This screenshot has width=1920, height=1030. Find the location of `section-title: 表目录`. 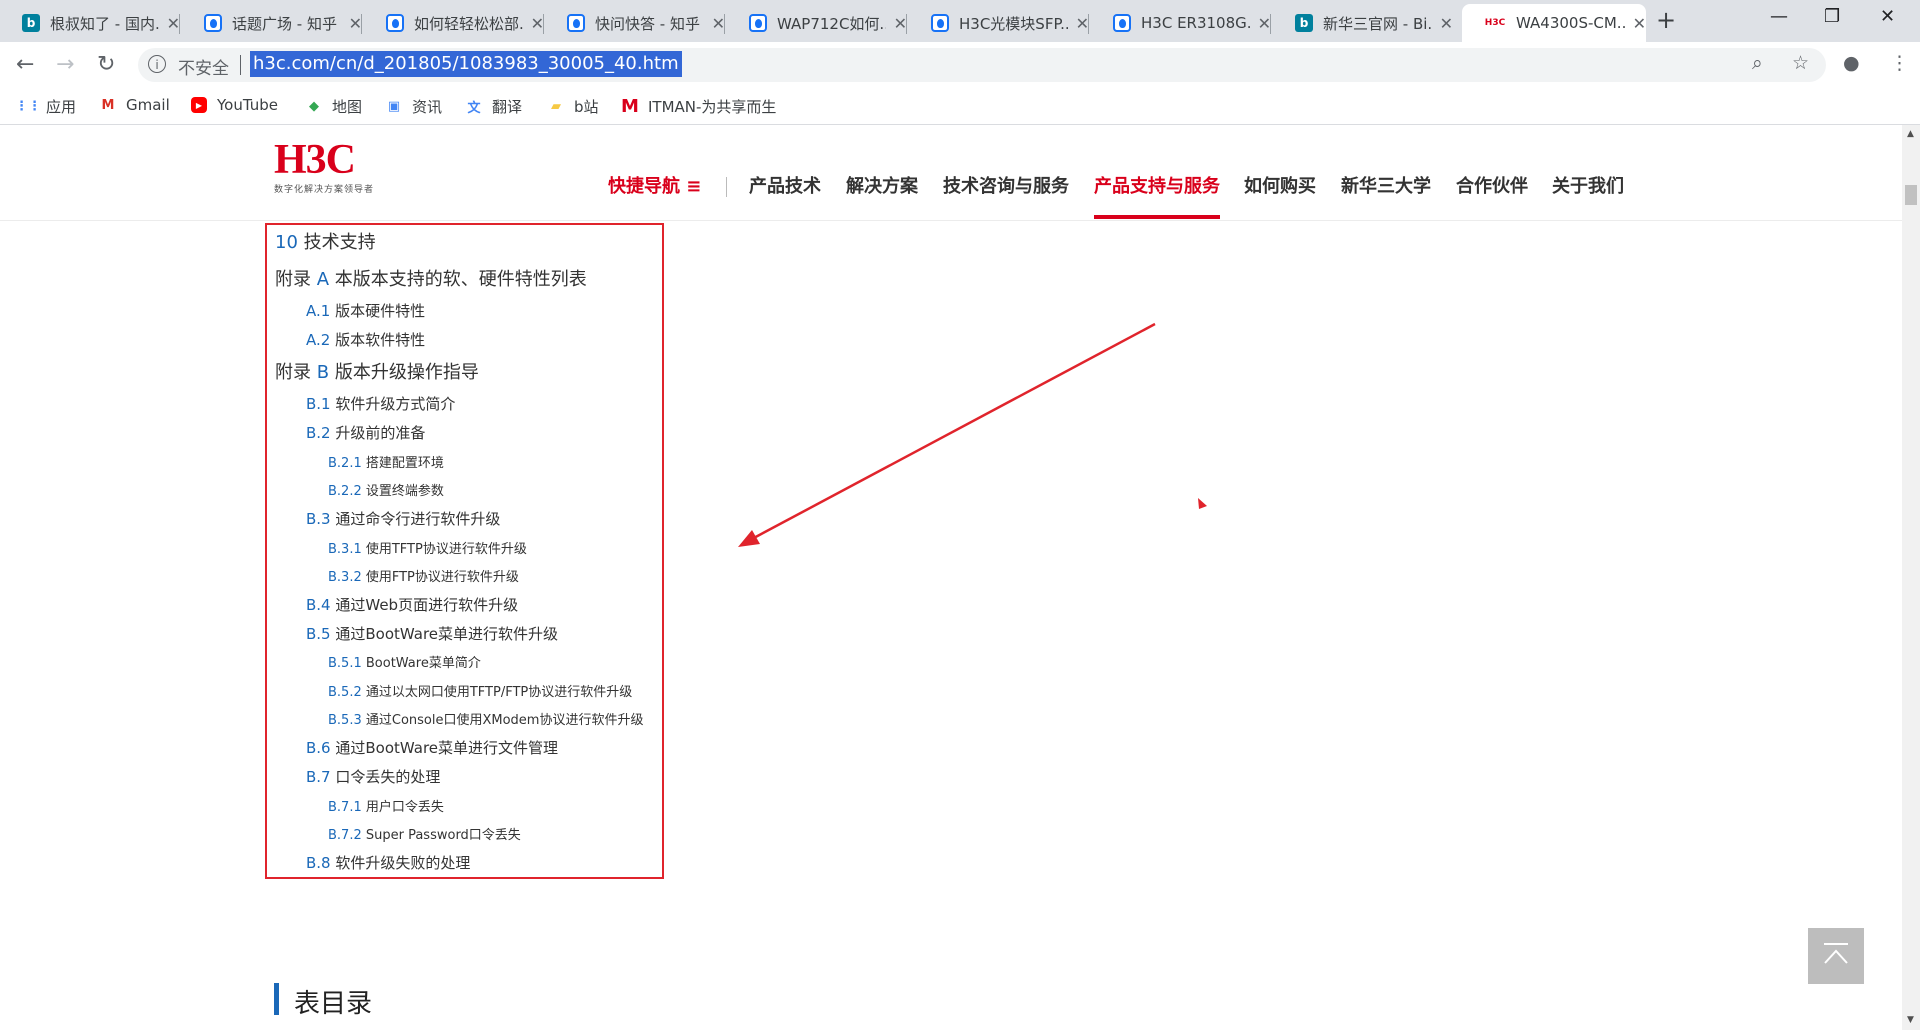

section-title: 表目录 is located at coordinates (333, 1004).